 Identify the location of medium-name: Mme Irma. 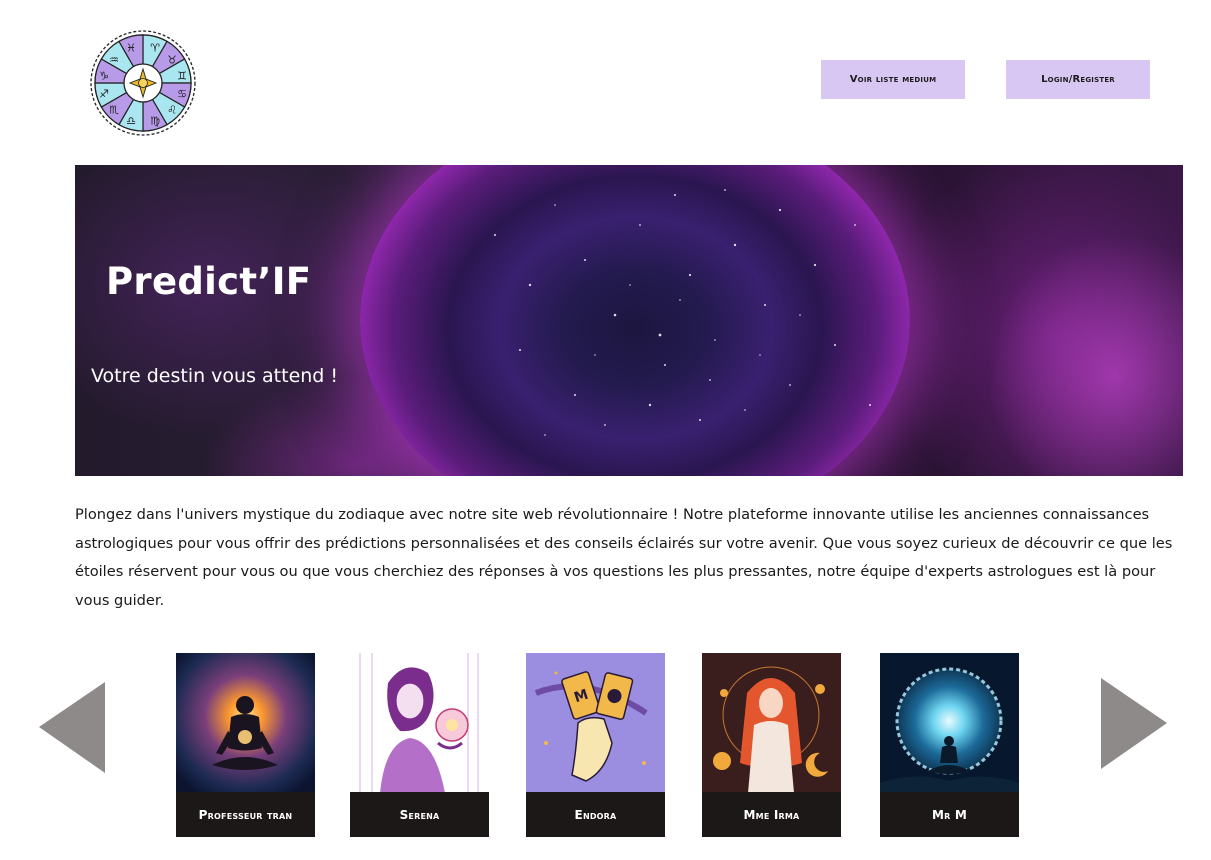
(771, 814).